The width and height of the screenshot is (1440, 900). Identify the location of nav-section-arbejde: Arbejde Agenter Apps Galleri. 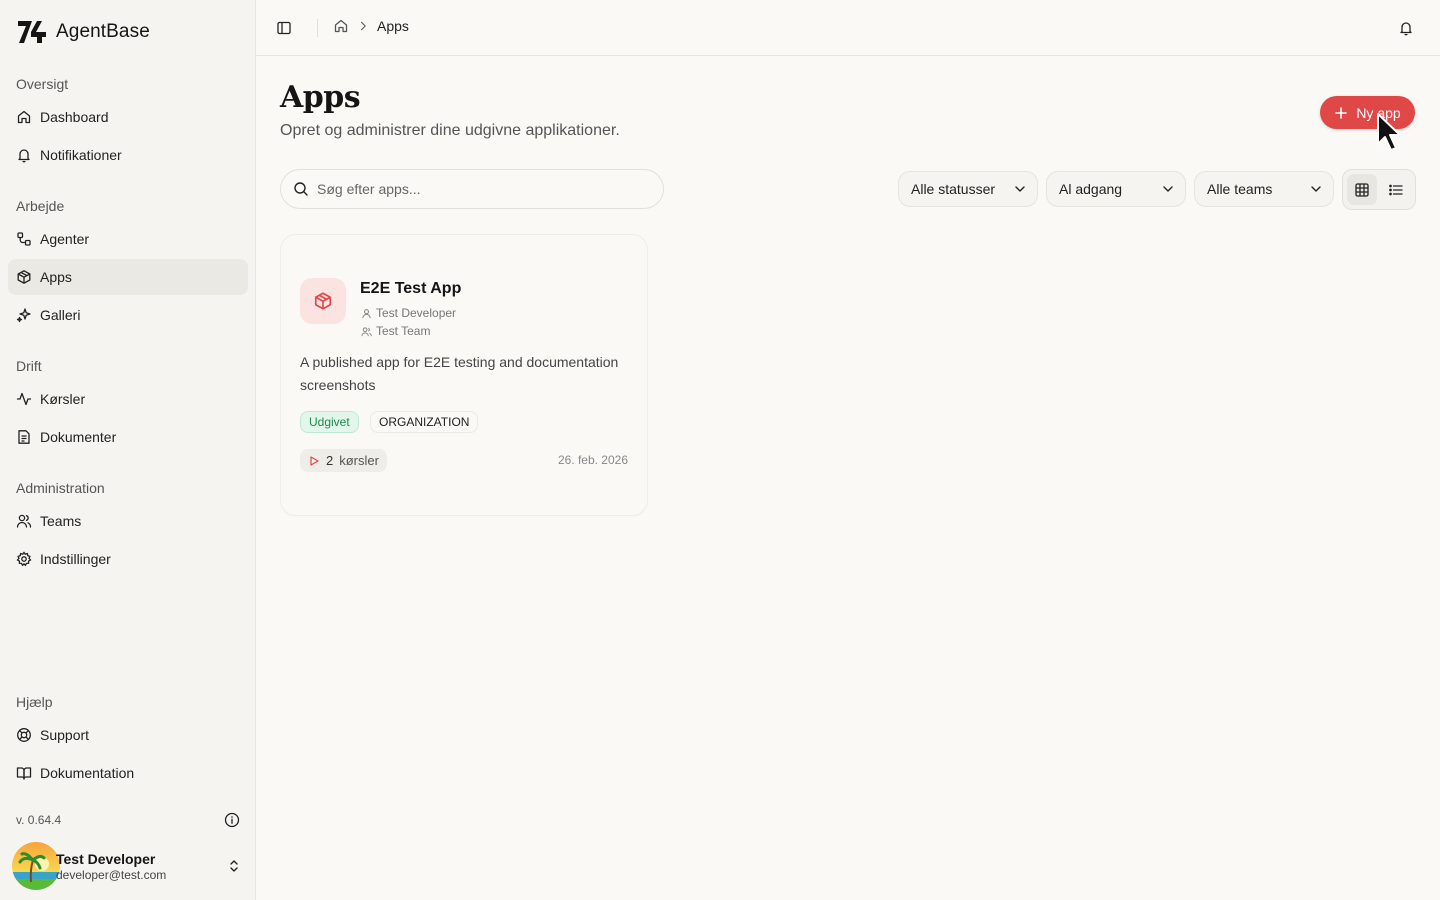
(128, 263).